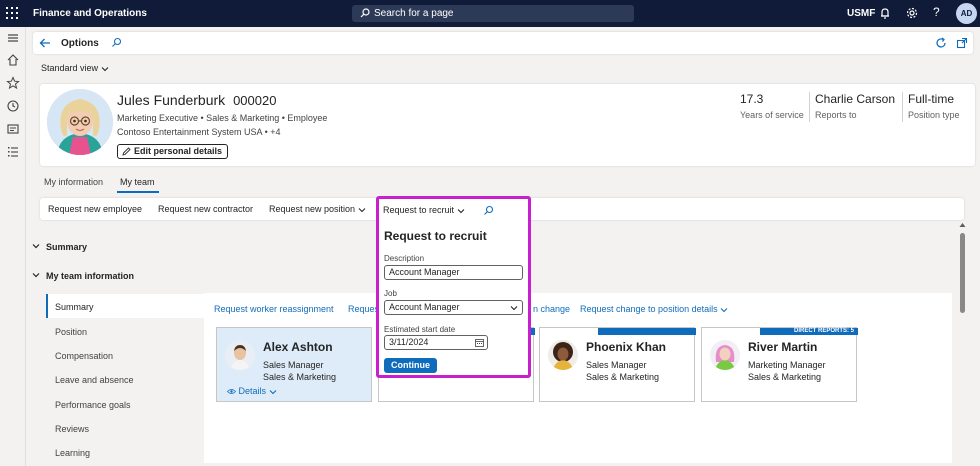  I want to click on scroll-up-arrow-icon, so click(962, 225).